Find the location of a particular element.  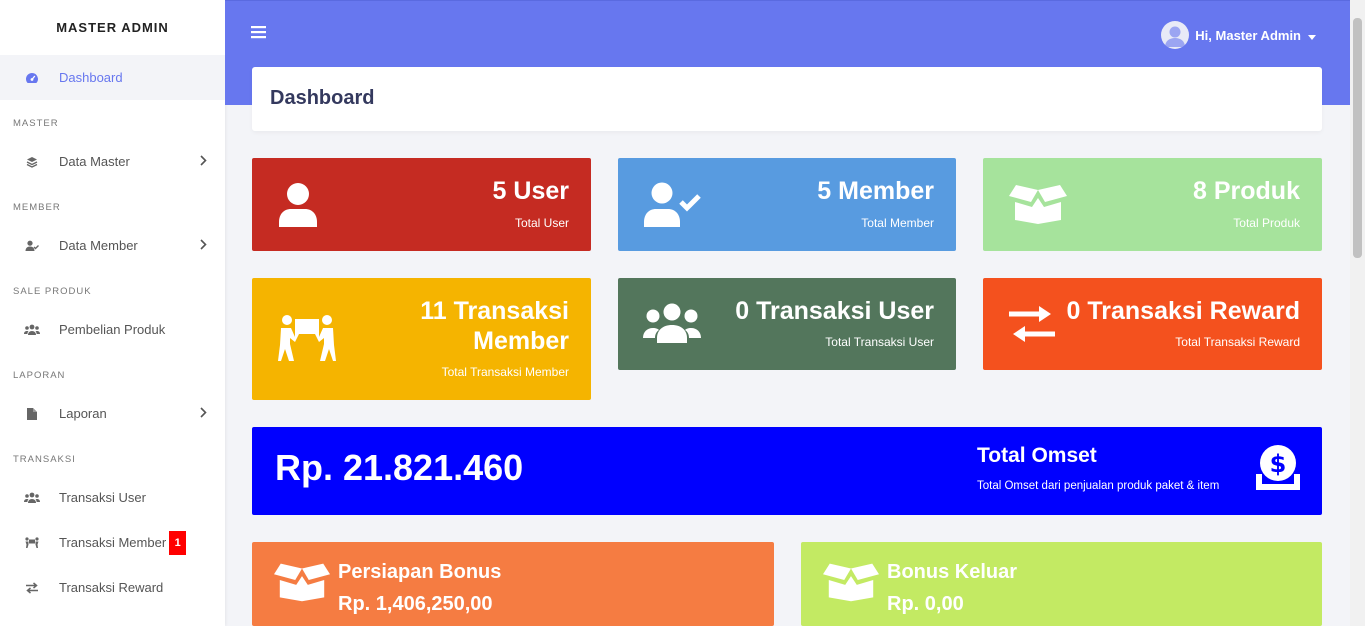

avatar is located at coordinates (1175, 35).